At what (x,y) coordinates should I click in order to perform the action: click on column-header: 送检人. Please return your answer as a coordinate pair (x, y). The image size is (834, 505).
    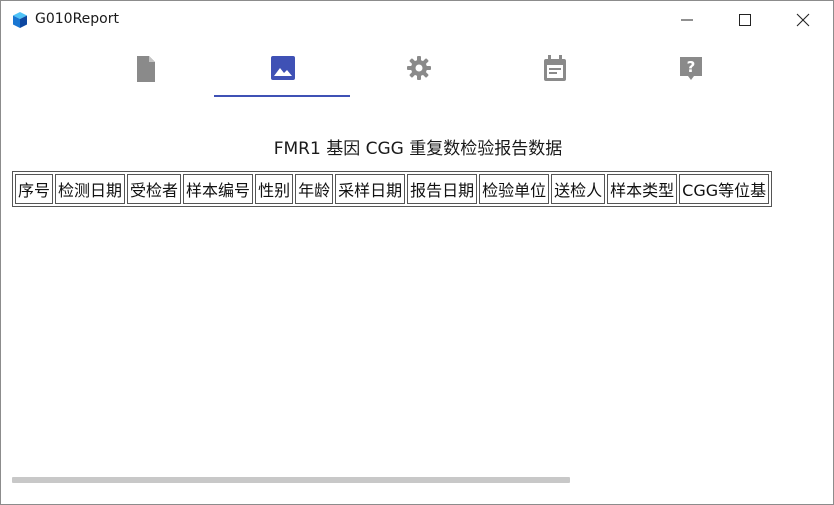
    Looking at the image, I should click on (578, 189).